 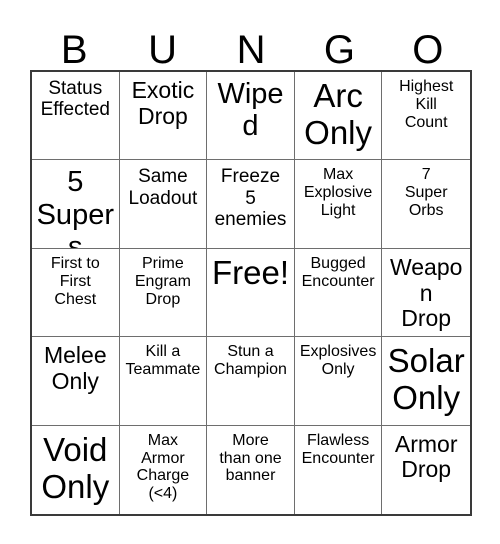 I want to click on bingo-cell-label: More than one banner, so click(x=250, y=458).